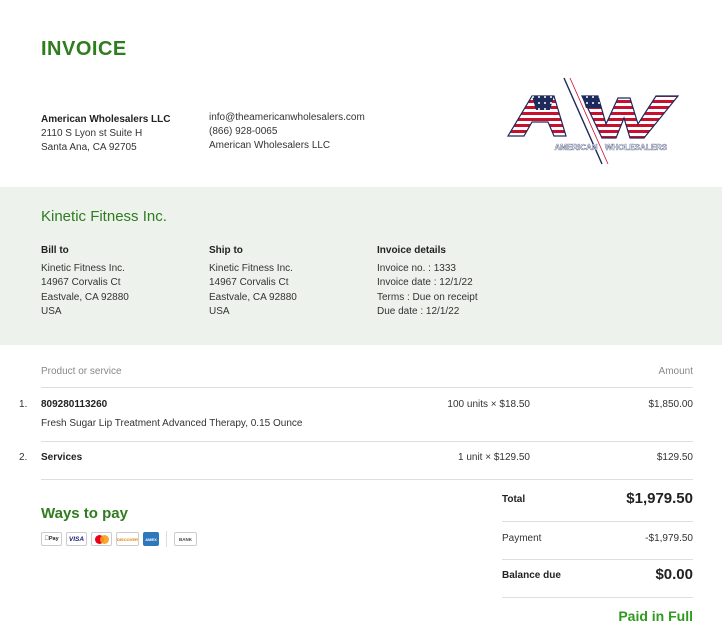 The height and width of the screenshot is (641, 722). What do you see at coordinates (51, 312) in the screenshot?
I see `bill-to-line: USA` at bounding box center [51, 312].